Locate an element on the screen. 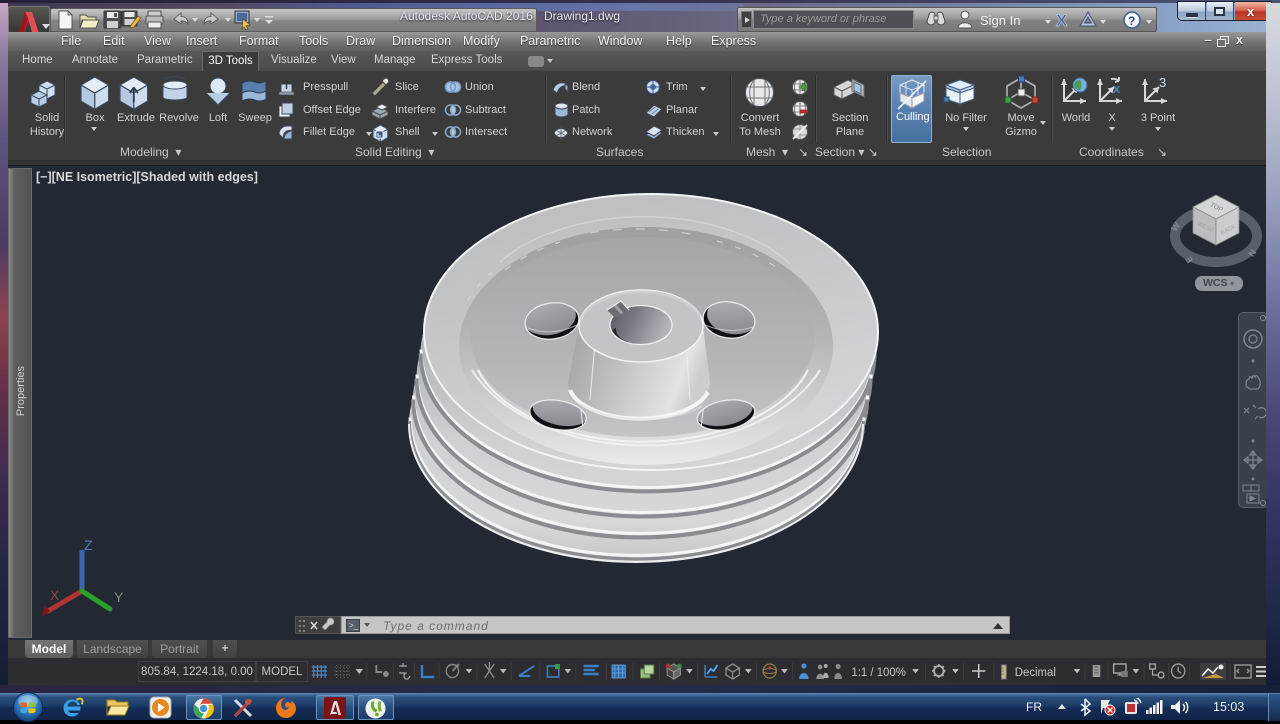  svg-text: 3 is located at coordinates (1162, 82).